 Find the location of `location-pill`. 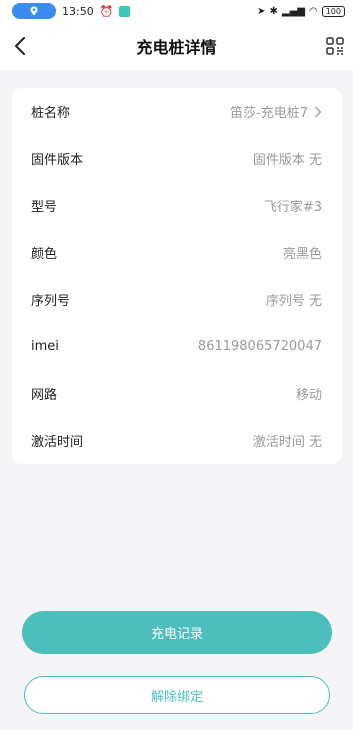

location-pill is located at coordinates (34, 11).